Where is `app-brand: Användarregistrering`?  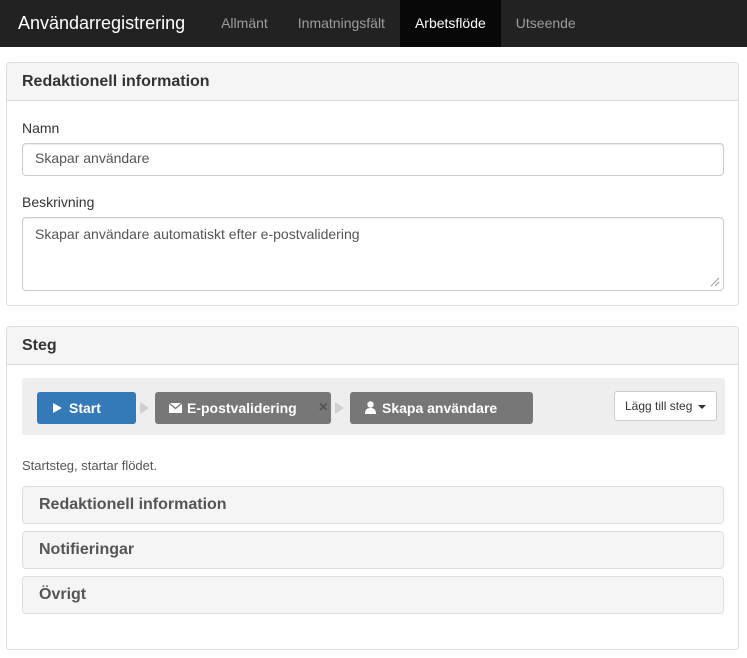
app-brand: Användarregistrering is located at coordinates (100, 23).